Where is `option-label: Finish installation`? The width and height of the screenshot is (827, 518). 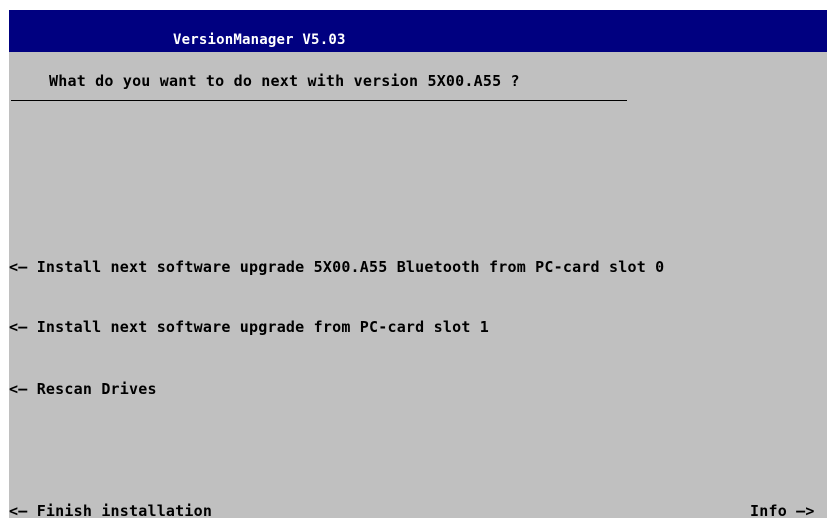 option-label: Finish installation is located at coordinates (124, 510).